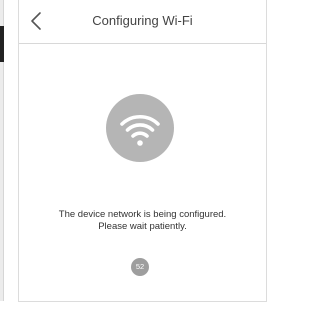 This screenshot has width=320, height=311. I want to click on chevron-left-icon, so click(36, 21).